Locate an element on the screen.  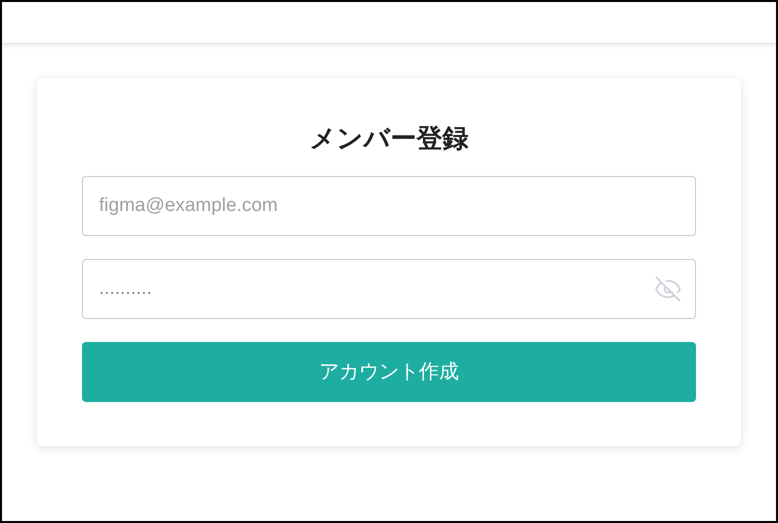
form-title: メンバー登録 is located at coordinates (389, 138).